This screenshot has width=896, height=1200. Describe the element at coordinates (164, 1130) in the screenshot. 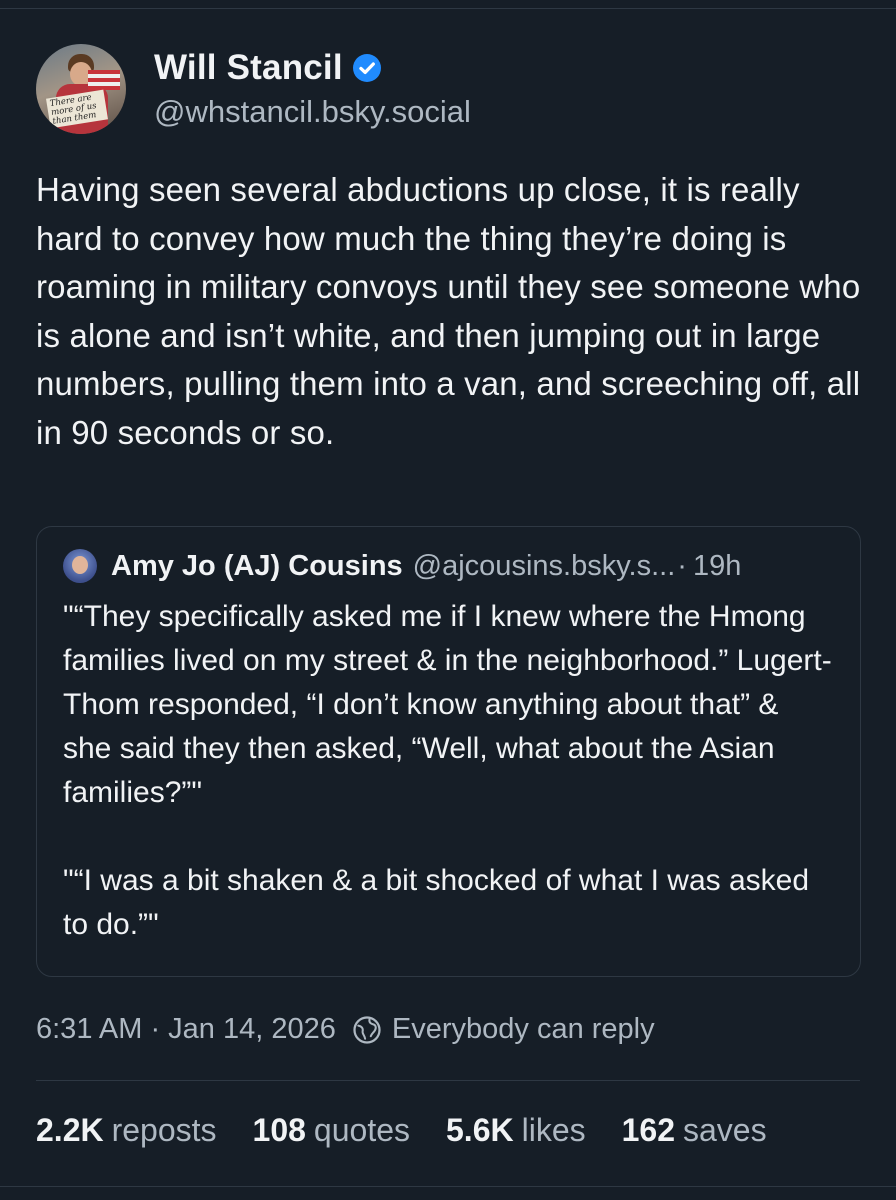

I see `reposts-label: reposts` at that location.